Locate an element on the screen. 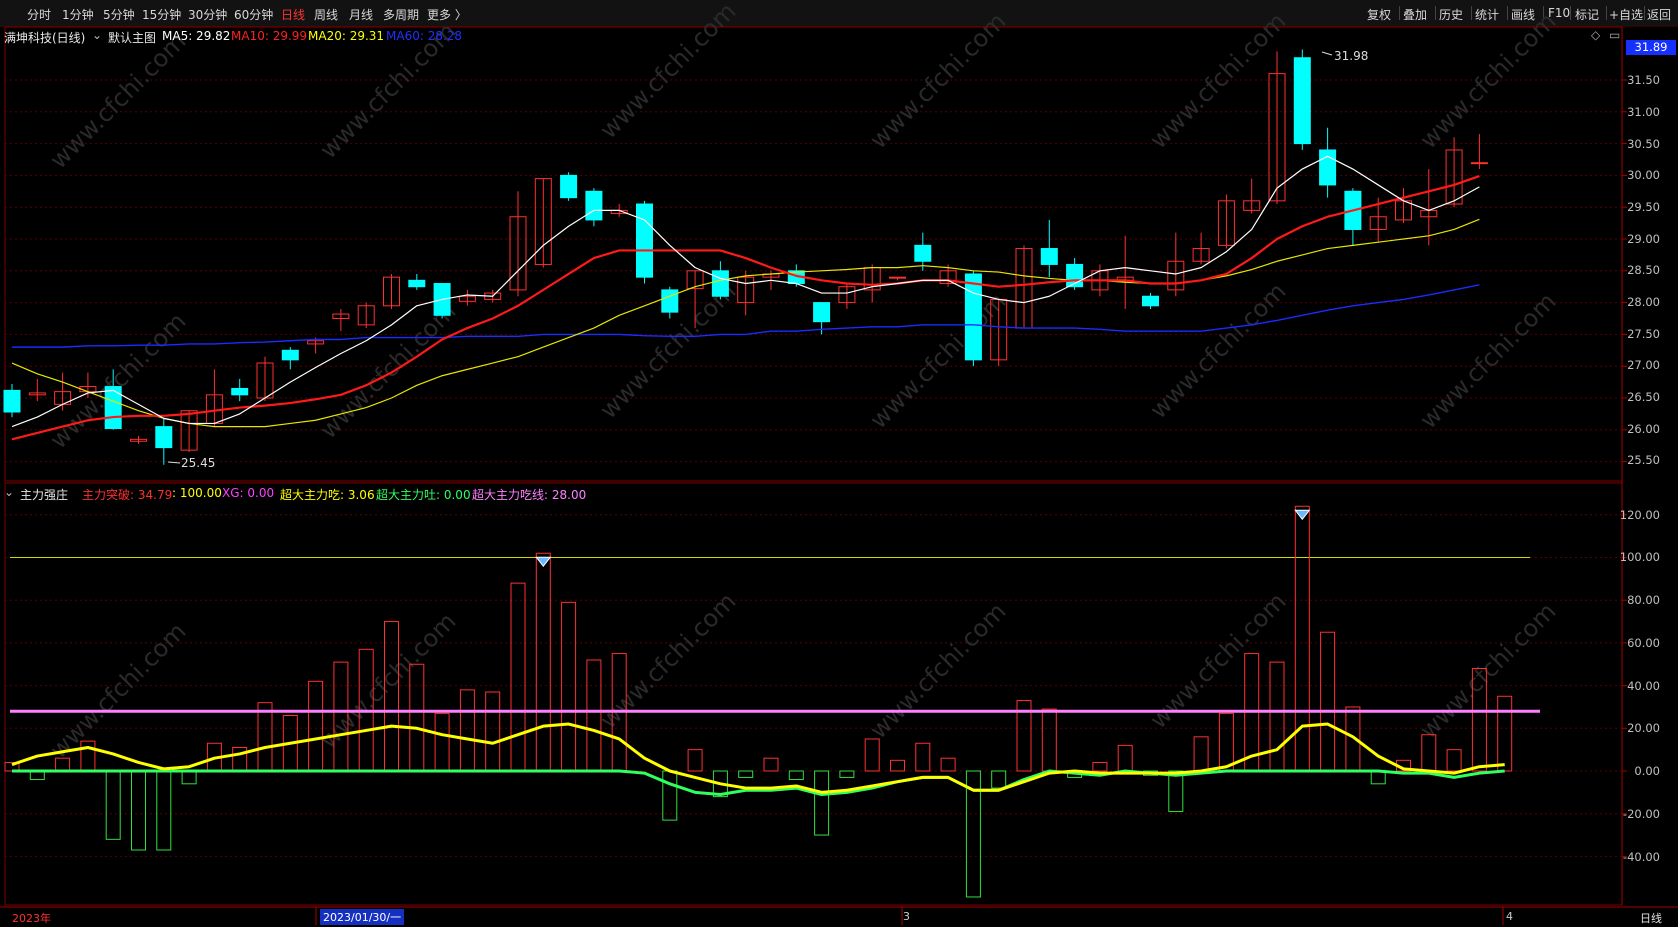 This screenshot has width=1678, height=927. template-name: 默认主图 is located at coordinates (132, 37).